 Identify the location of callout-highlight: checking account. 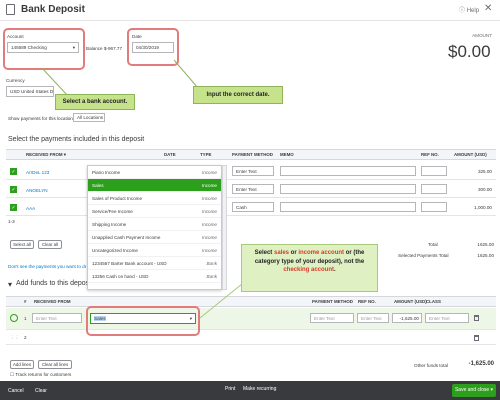
(308, 270).